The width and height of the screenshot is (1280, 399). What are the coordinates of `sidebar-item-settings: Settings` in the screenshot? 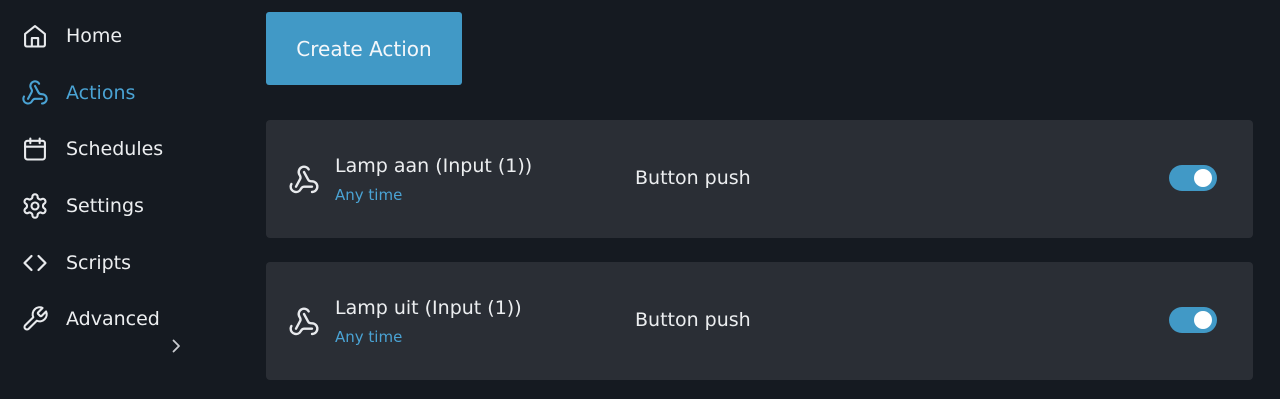 It's located at (82, 206).